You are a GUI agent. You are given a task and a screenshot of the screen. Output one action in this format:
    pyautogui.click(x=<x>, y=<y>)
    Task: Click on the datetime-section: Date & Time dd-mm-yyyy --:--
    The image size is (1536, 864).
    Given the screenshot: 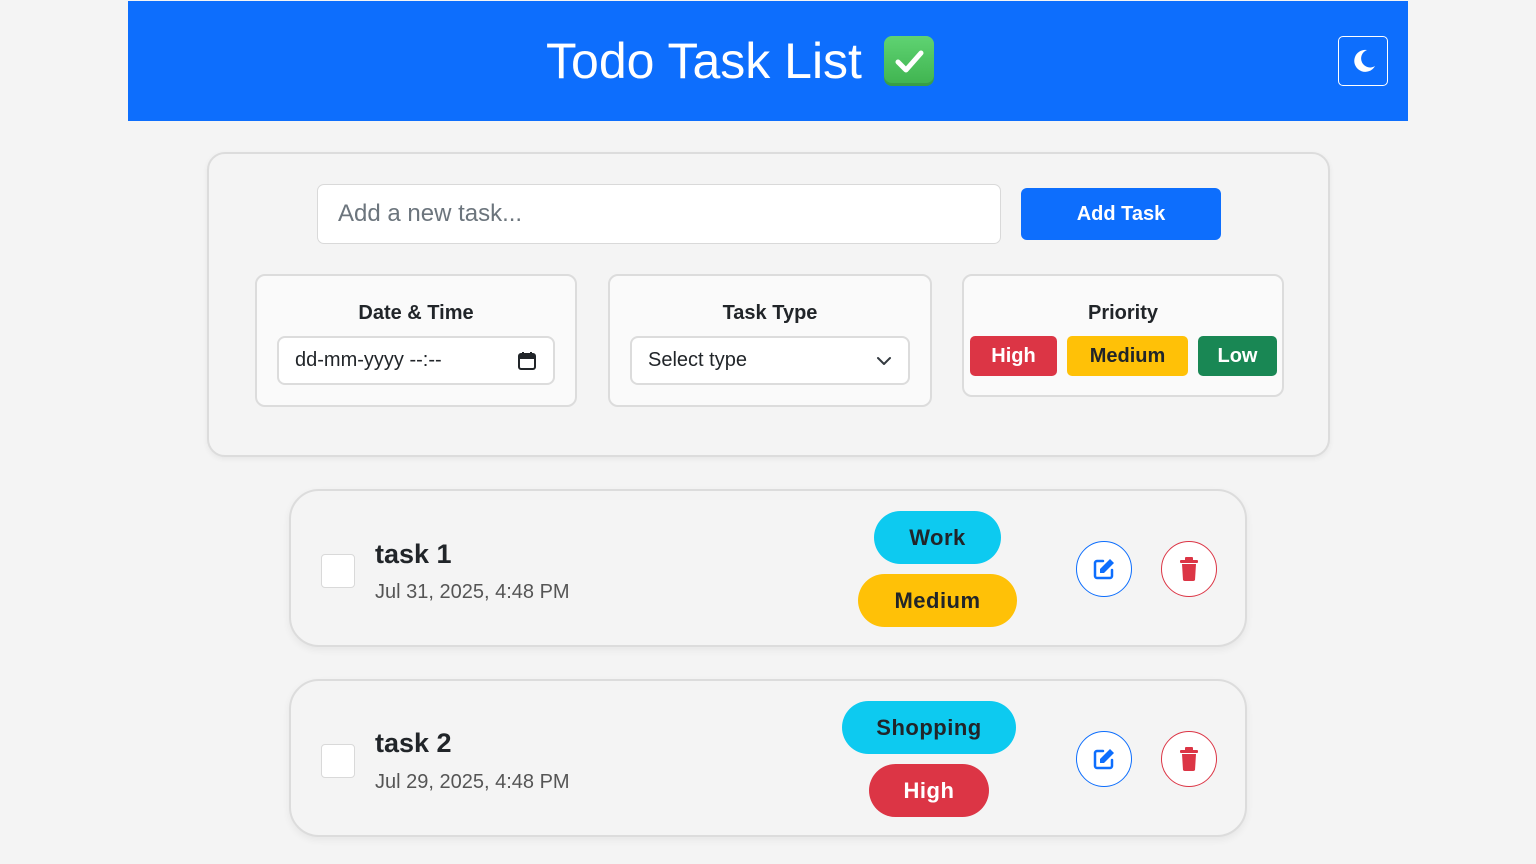 What is the action you would take?
    pyautogui.click(x=416, y=340)
    